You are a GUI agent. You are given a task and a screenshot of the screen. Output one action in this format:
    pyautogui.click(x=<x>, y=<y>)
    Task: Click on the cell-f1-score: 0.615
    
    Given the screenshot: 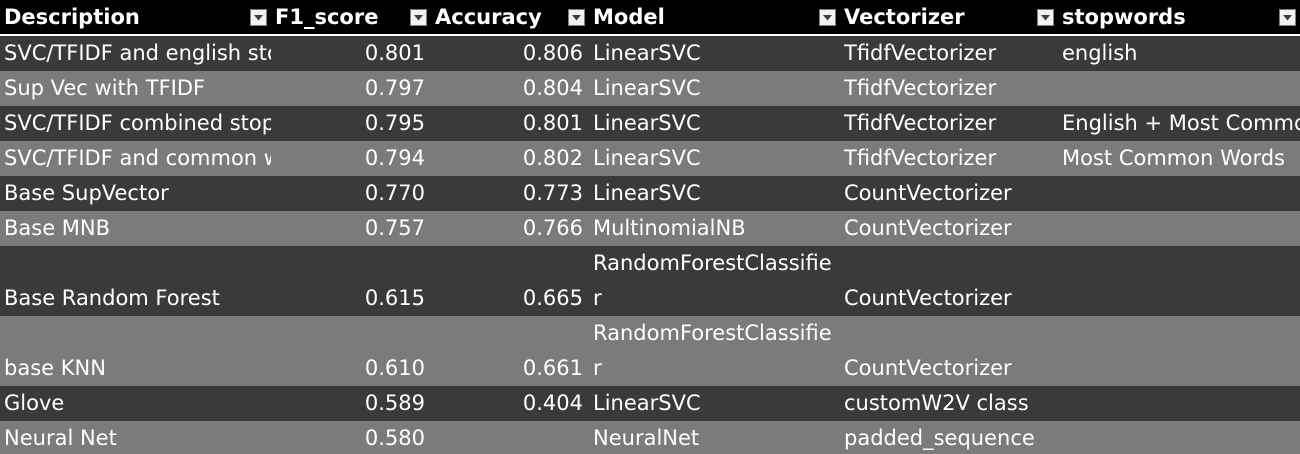 What is the action you would take?
    pyautogui.click(x=351, y=281)
    